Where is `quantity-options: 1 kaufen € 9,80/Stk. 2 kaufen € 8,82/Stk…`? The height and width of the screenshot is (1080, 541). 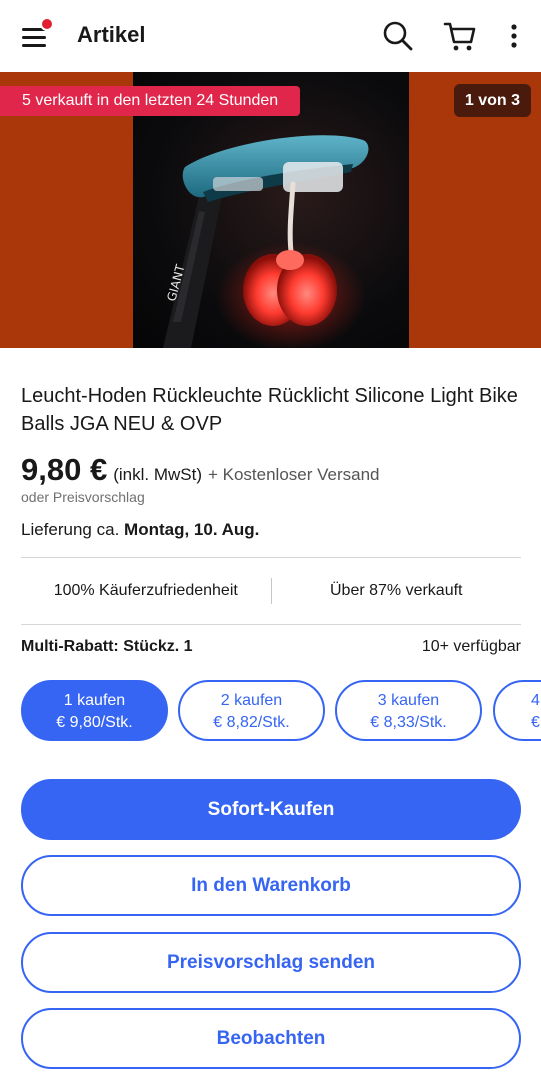
quantity-options: 1 kaufen € 9,80/Stk. 2 kaufen € 8,82/Stk… is located at coordinates (281, 710).